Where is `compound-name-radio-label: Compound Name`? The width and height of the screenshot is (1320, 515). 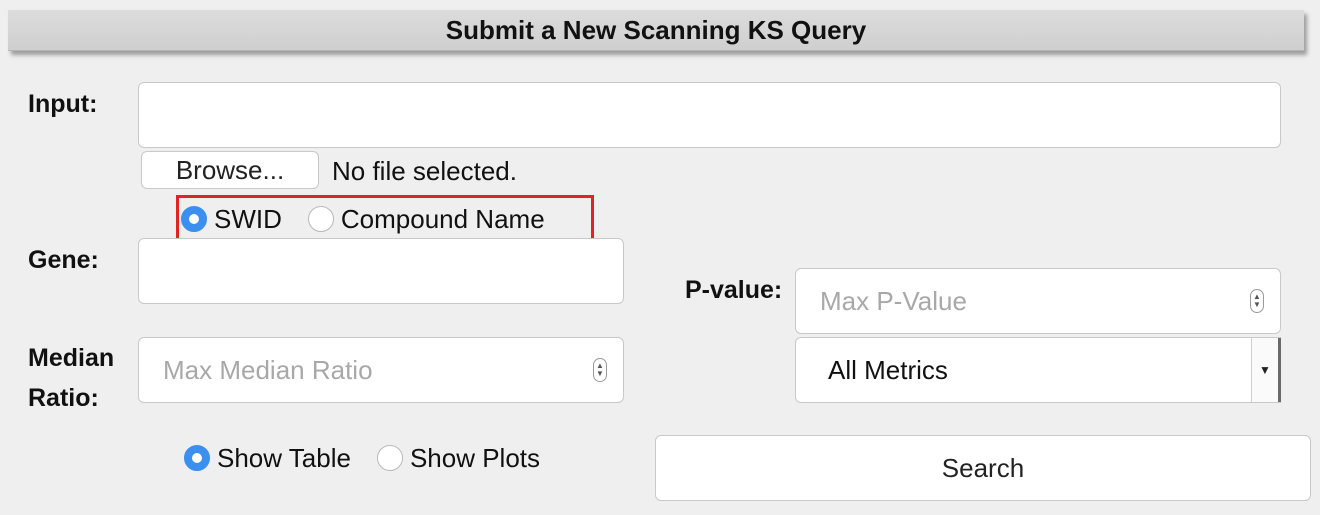 compound-name-radio-label: Compound Name is located at coordinates (443, 219).